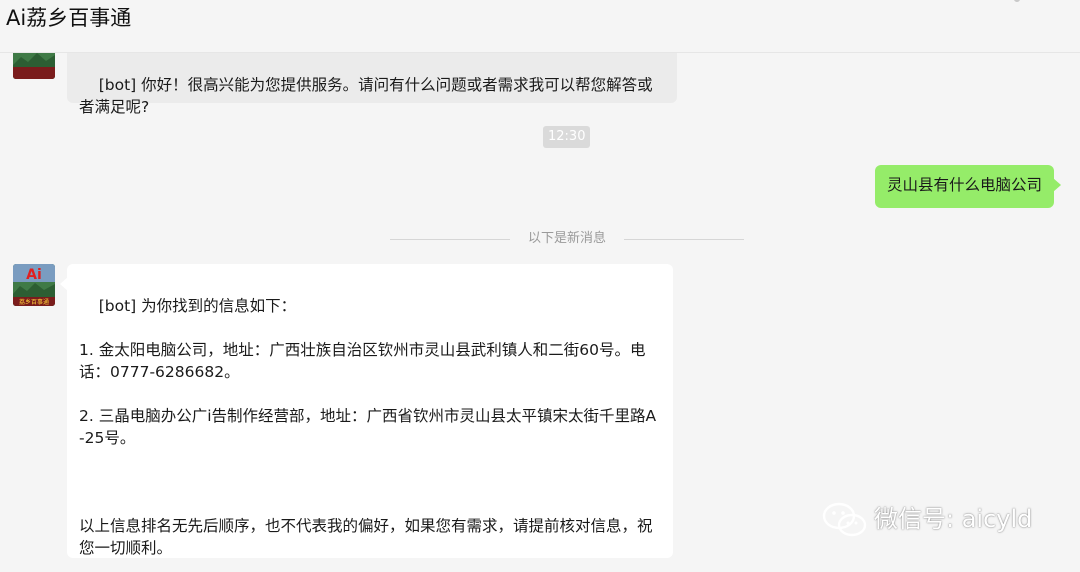  I want to click on bot-avatar-image: Ai 荔乡百事通, so click(34, 285).